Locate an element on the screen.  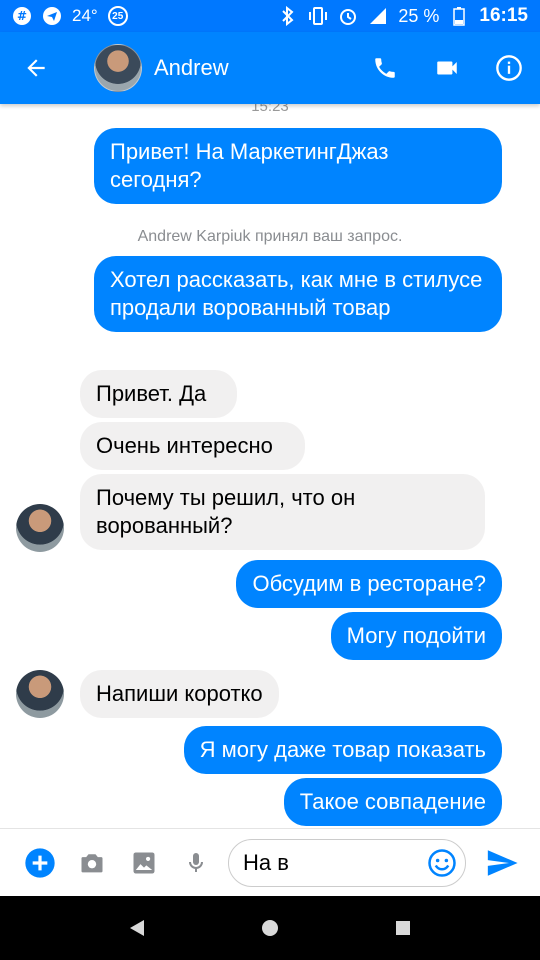
microphone-icon is located at coordinates (196, 862).